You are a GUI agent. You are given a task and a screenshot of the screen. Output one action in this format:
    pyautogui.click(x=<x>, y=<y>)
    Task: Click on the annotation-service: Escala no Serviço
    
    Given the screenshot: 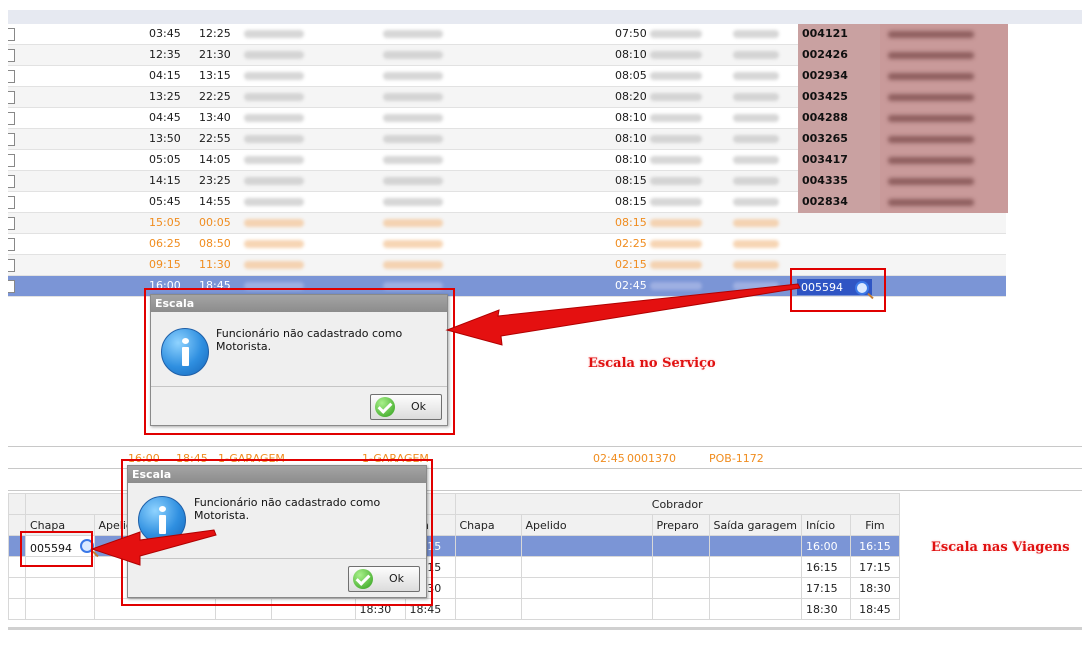 What is the action you would take?
    pyautogui.click(x=652, y=363)
    